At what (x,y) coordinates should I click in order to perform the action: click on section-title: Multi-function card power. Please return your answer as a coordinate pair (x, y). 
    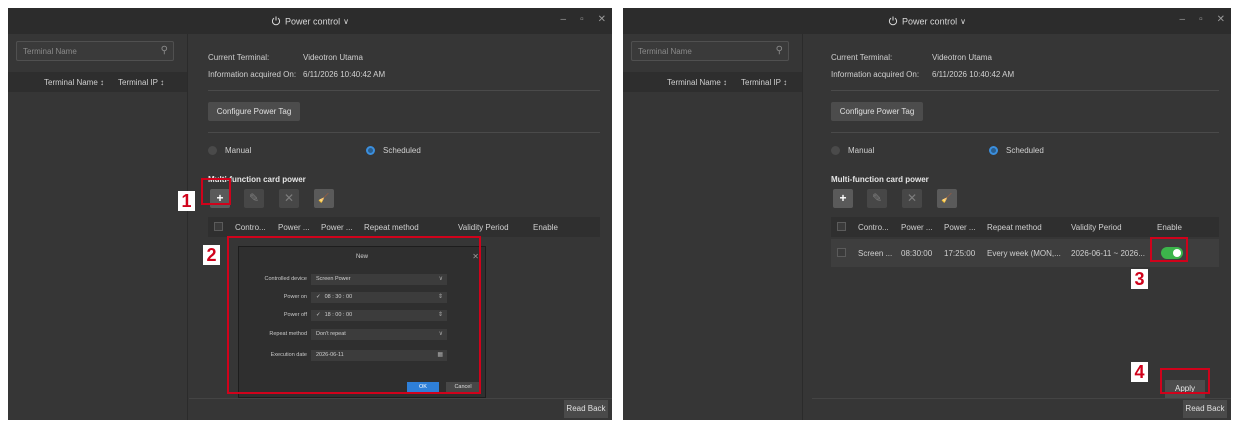
    Looking at the image, I should click on (880, 179).